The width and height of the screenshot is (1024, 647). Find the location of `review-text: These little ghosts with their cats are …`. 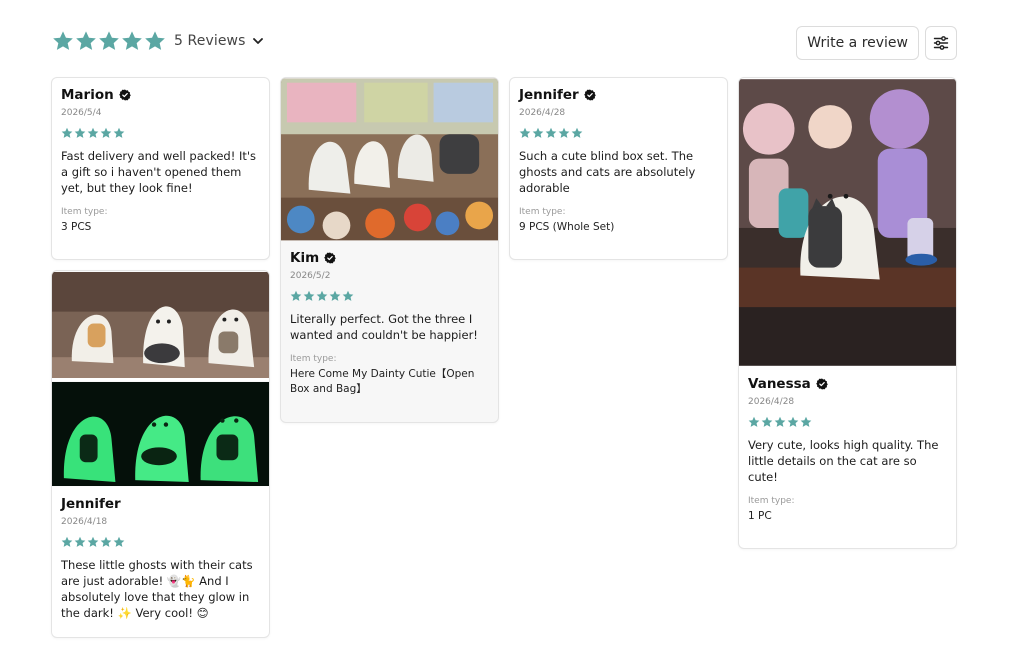

review-text: These little ghosts with their cats are … is located at coordinates (157, 589).